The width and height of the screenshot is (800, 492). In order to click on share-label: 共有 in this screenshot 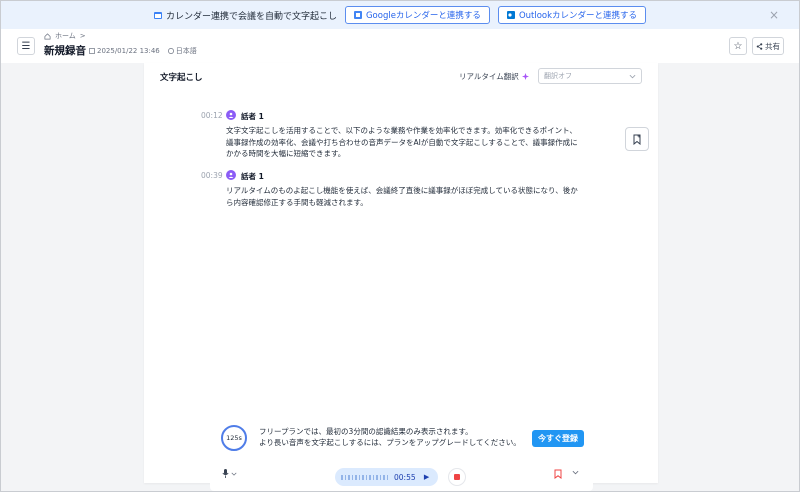, I will do `click(772, 46)`.